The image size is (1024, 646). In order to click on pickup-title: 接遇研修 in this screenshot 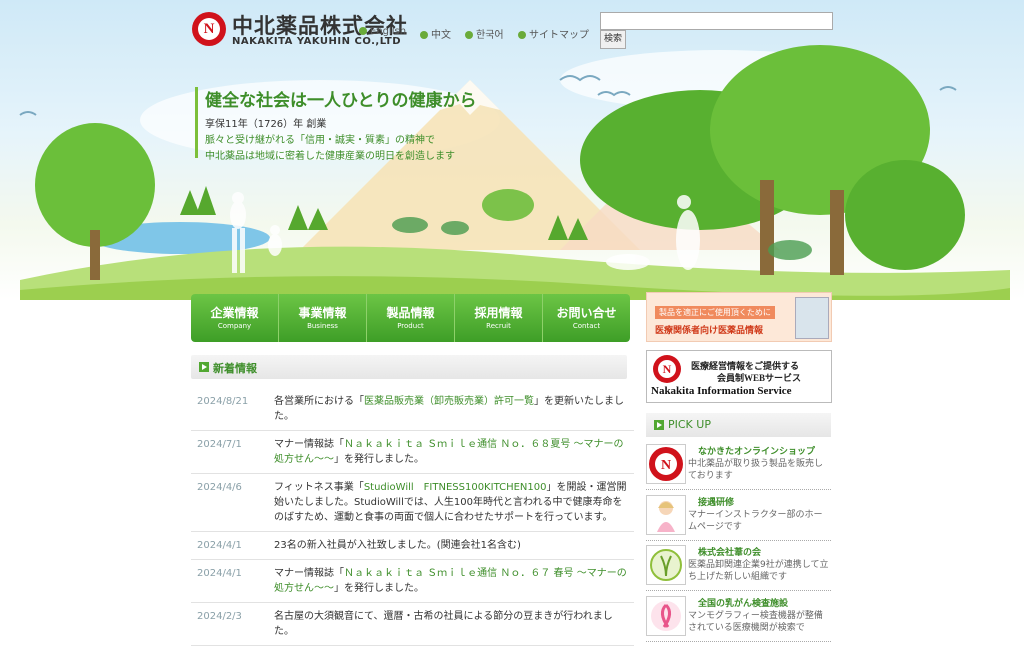, I will do `click(716, 503)`.